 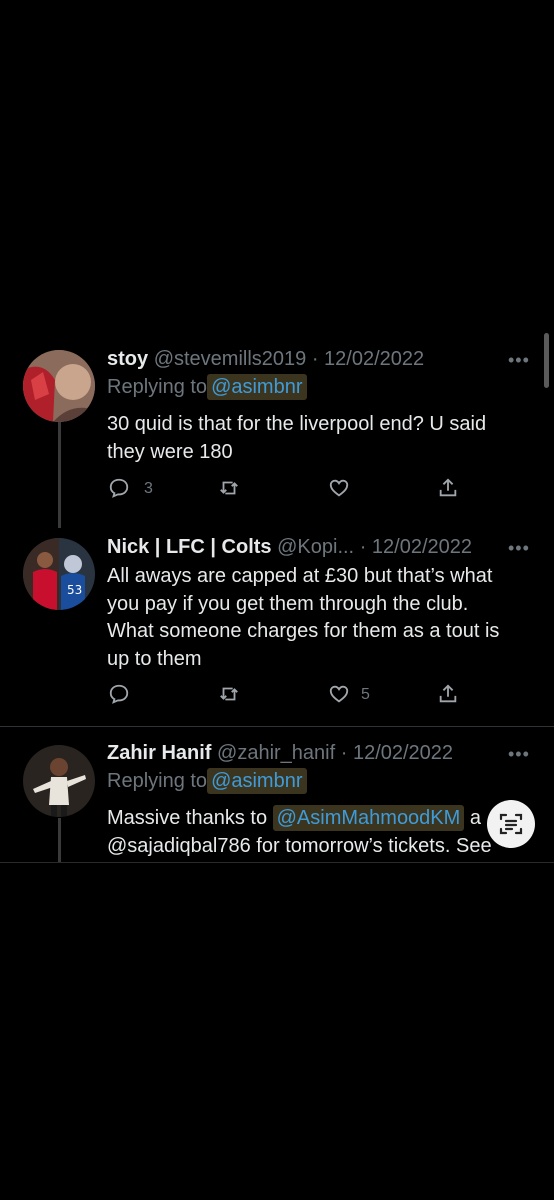 I want to click on tweet-header: Nick | LFC | Colts @Kopi... · 12/02/2022, so click(x=289, y=547).